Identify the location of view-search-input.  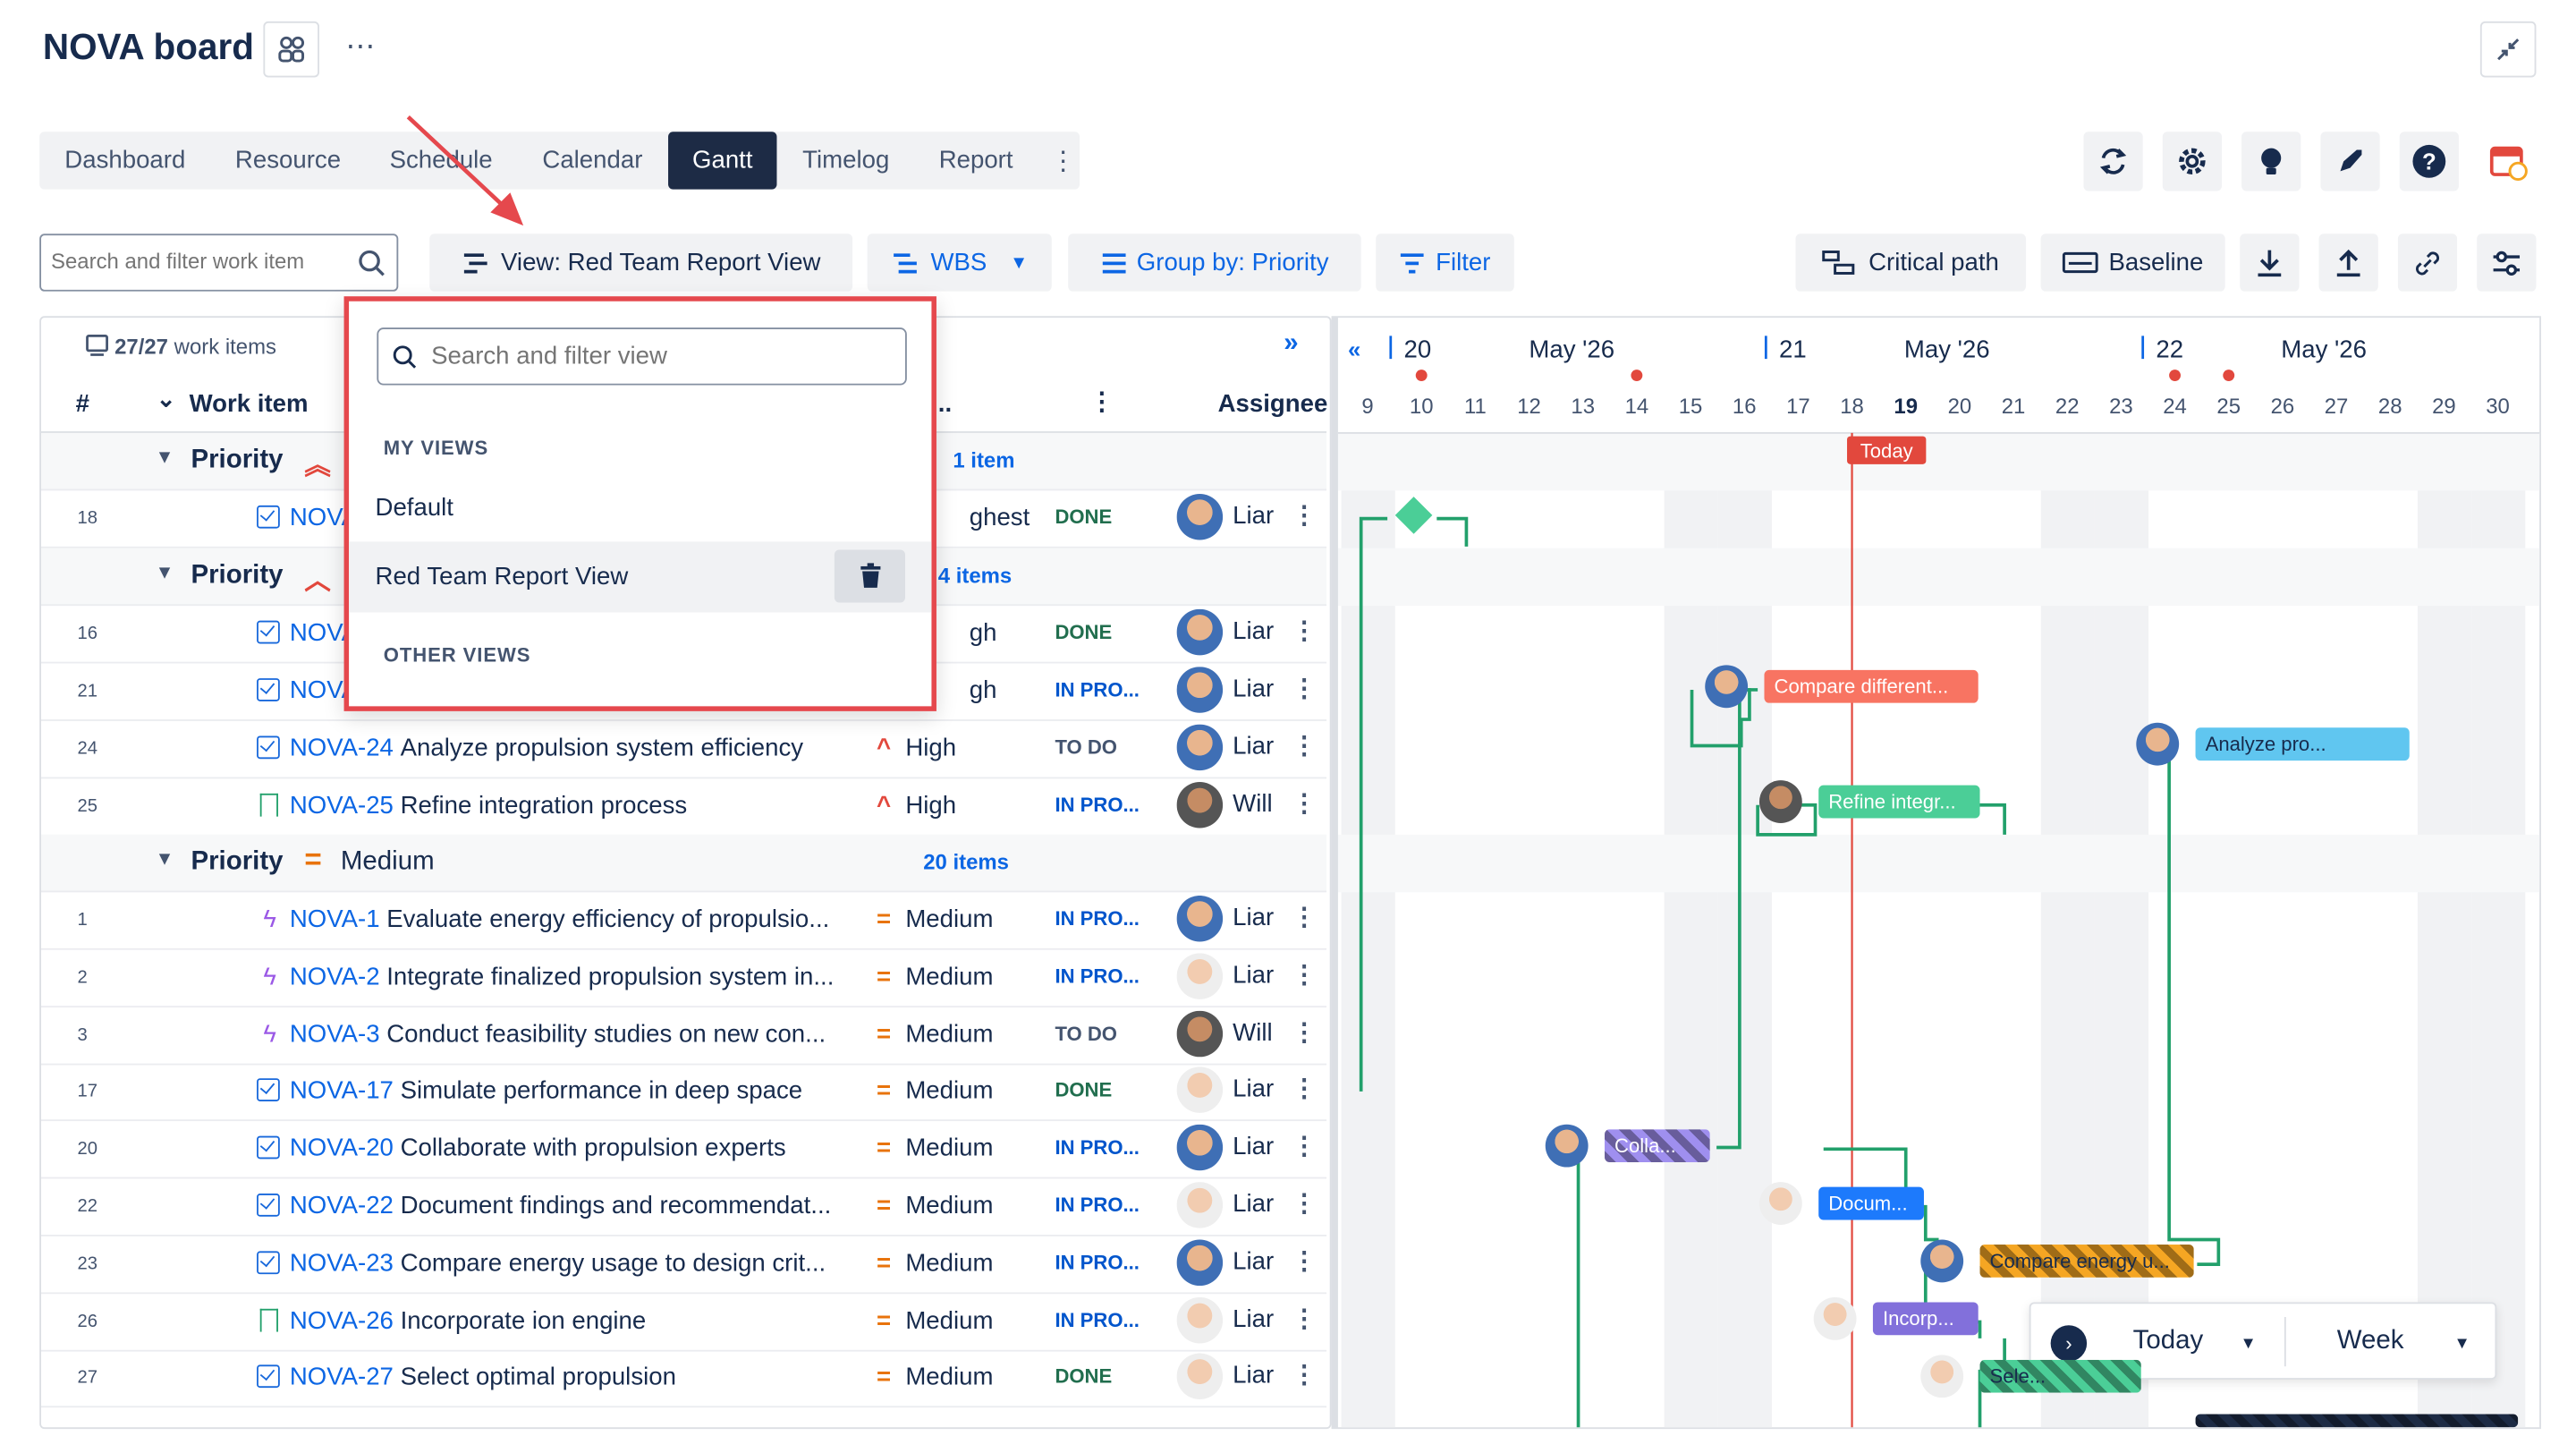
(653, 356).